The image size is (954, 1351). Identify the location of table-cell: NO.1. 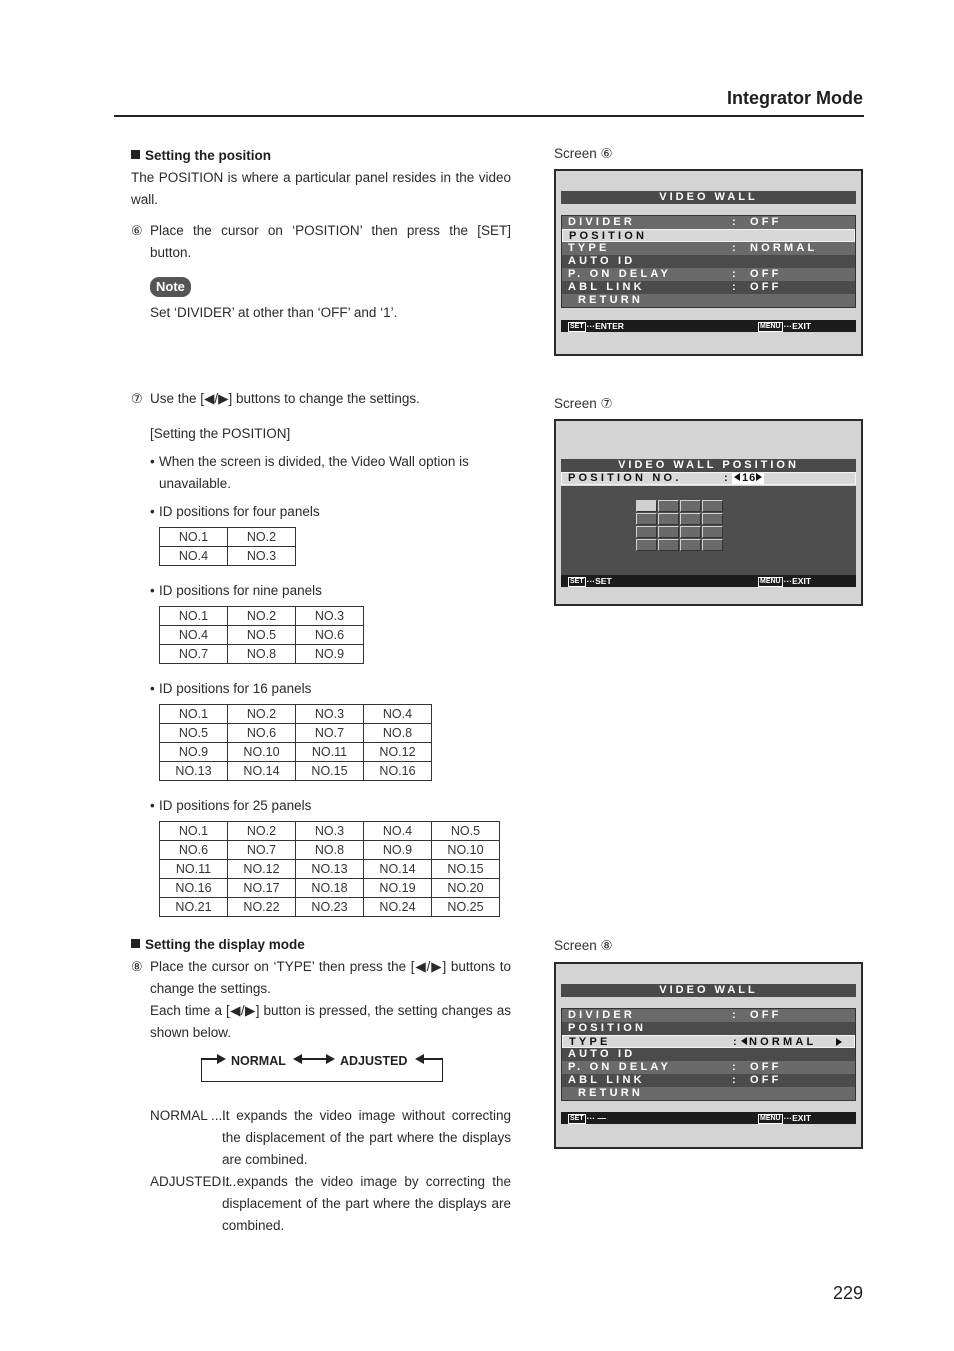
(193, 714).